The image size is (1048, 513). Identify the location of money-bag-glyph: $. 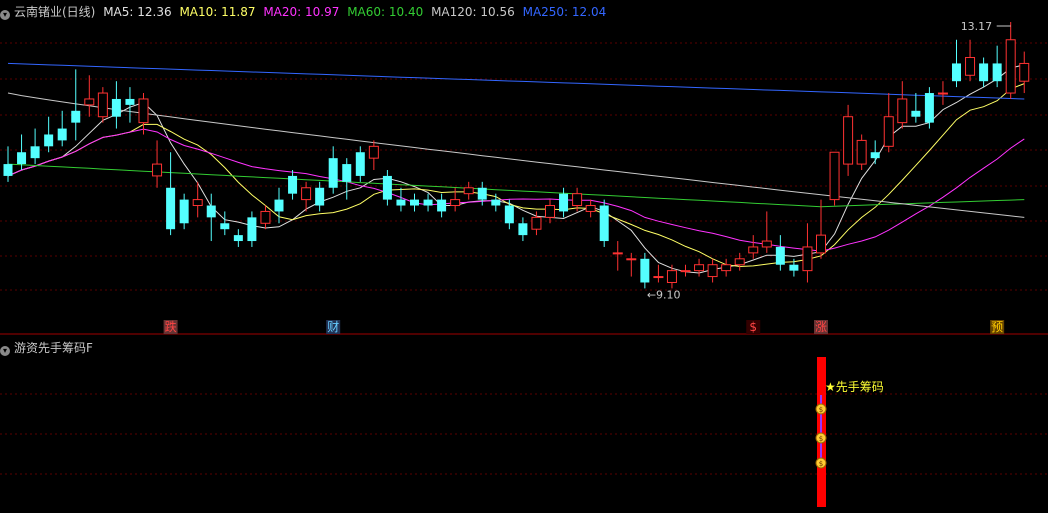
(821, 464).